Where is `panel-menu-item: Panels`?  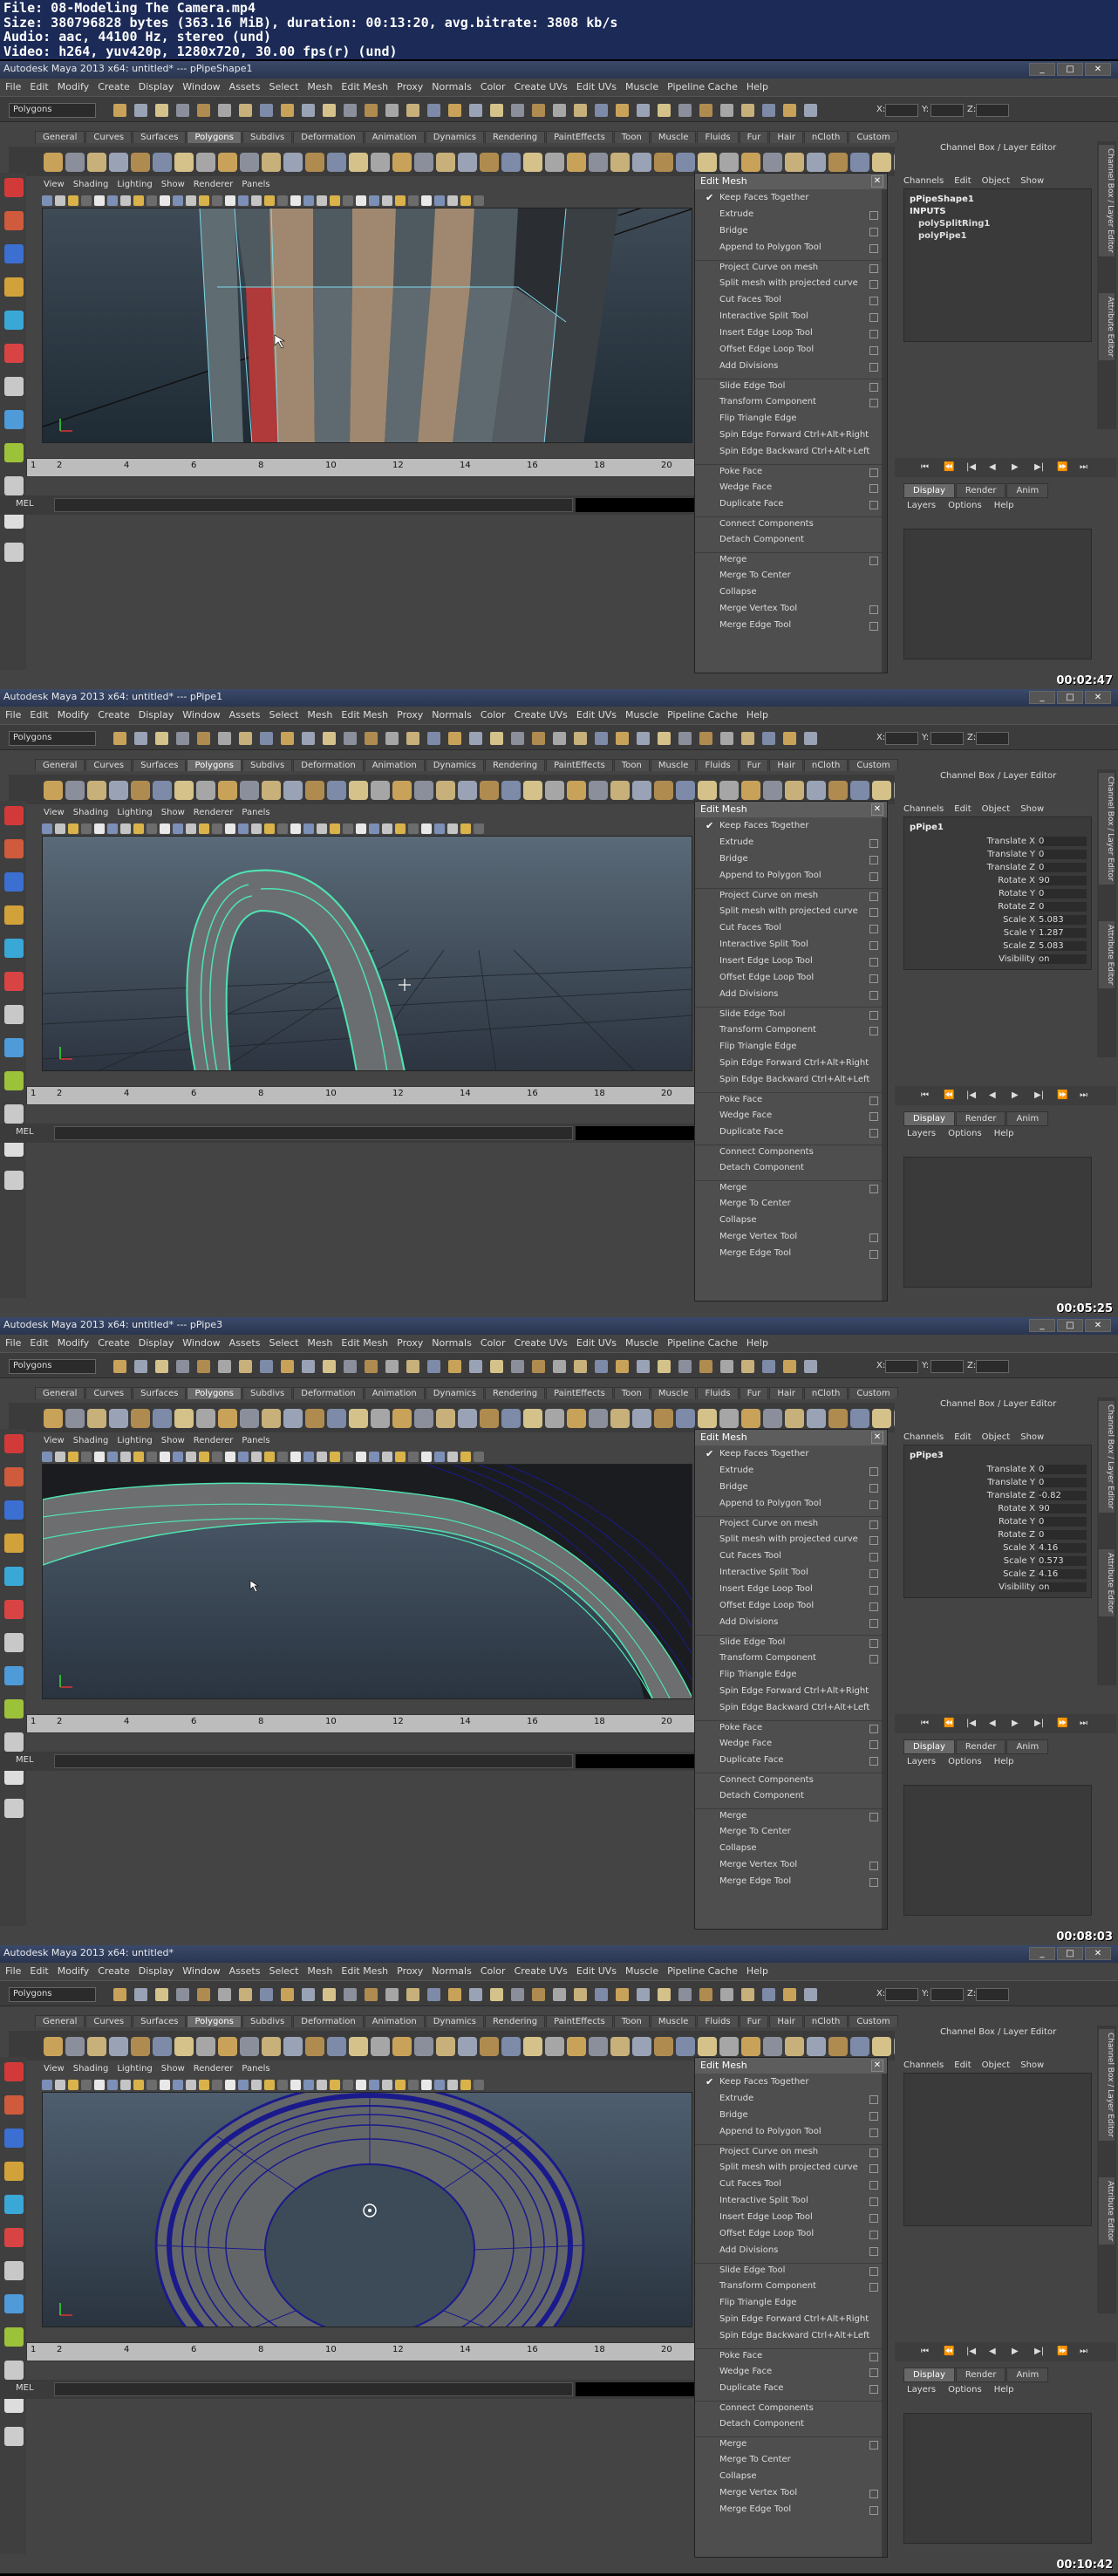
panel-menu-item: Panels is located at coordinates (255, 1440).